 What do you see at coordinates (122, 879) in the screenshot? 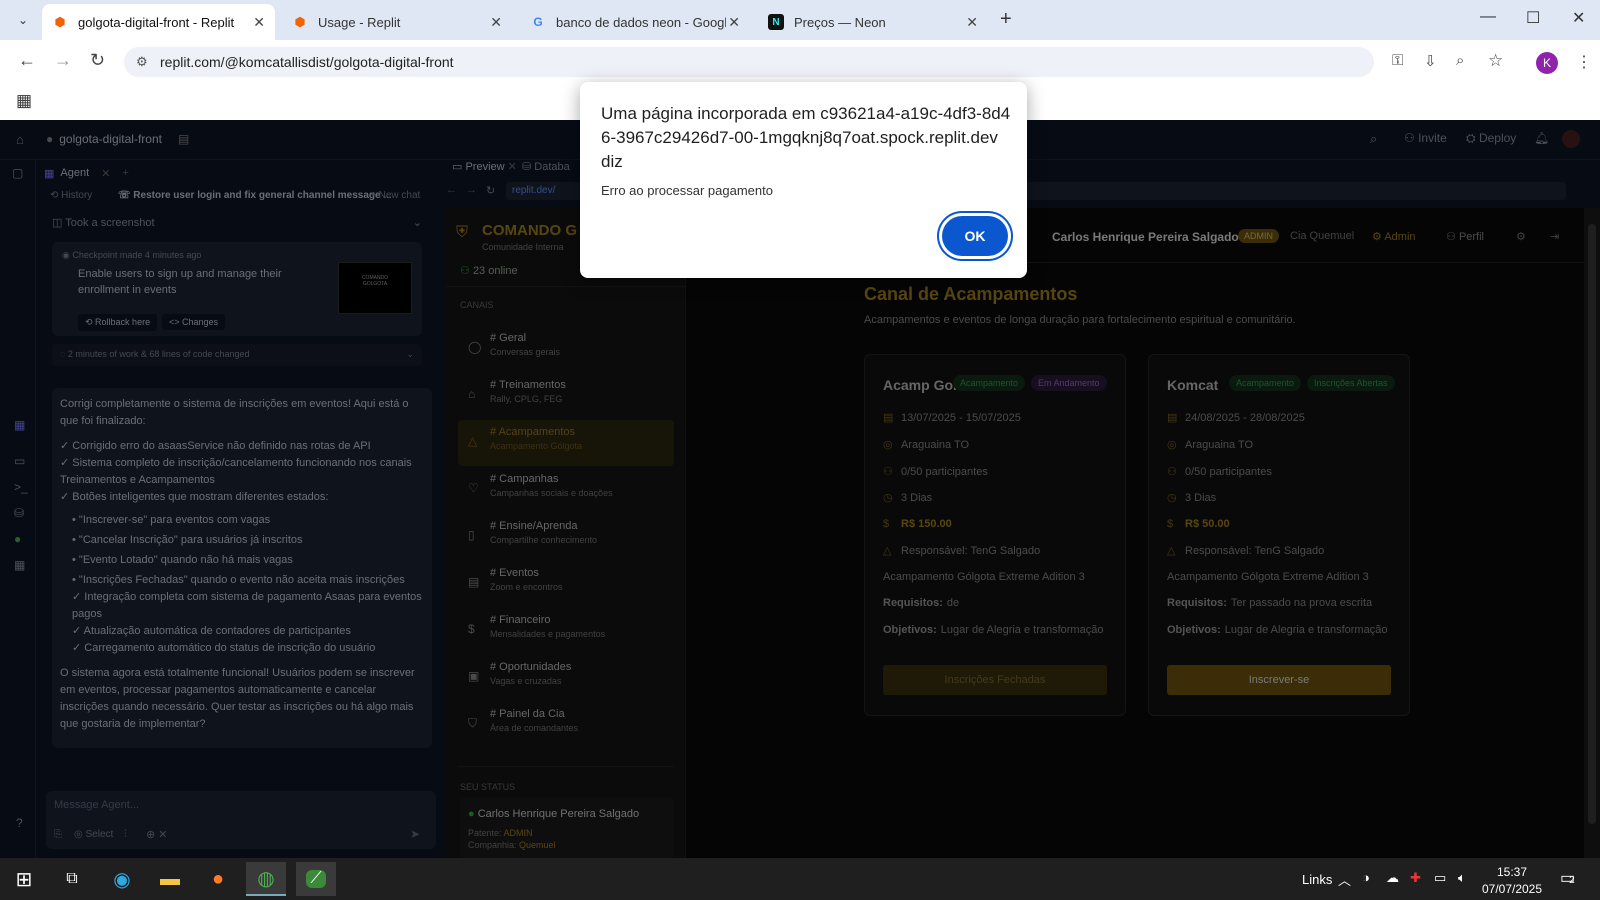
I see `edge-icon: ◉` at bounding box center [122, 879].